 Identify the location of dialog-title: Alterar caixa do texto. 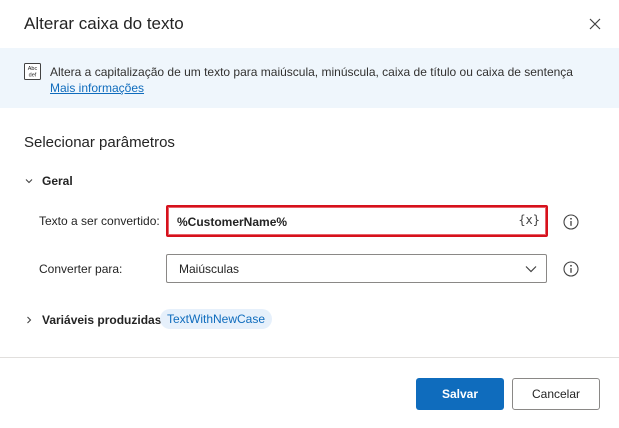
(104, 23).